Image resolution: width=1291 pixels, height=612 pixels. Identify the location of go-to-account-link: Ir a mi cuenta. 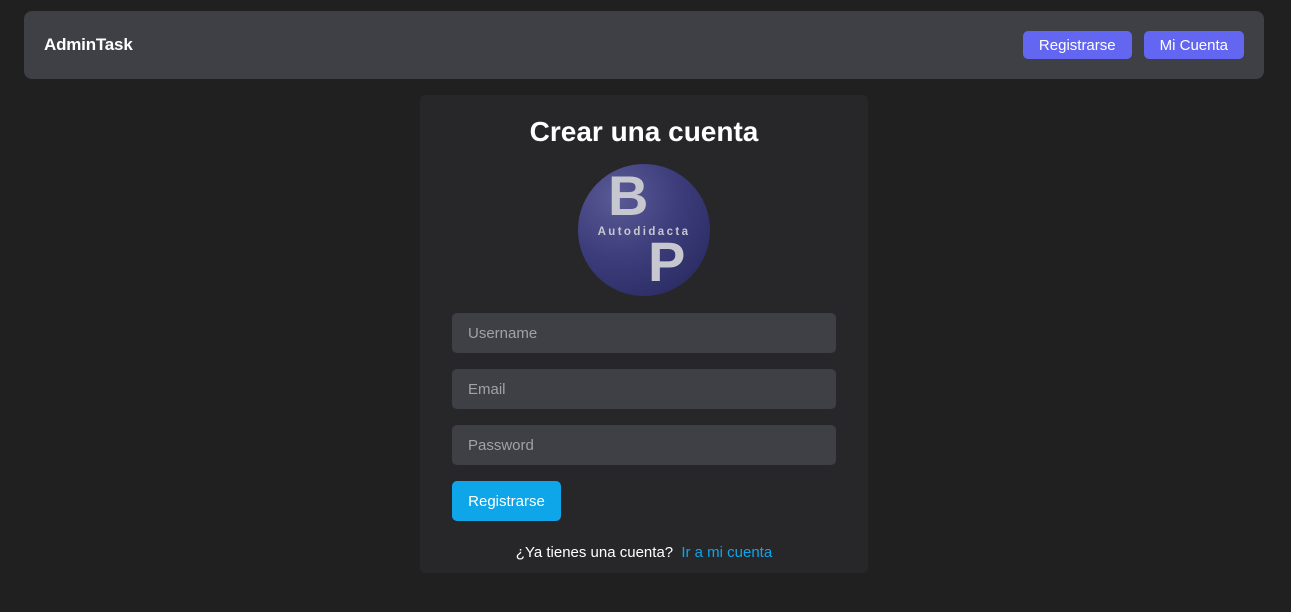
(726, 552).